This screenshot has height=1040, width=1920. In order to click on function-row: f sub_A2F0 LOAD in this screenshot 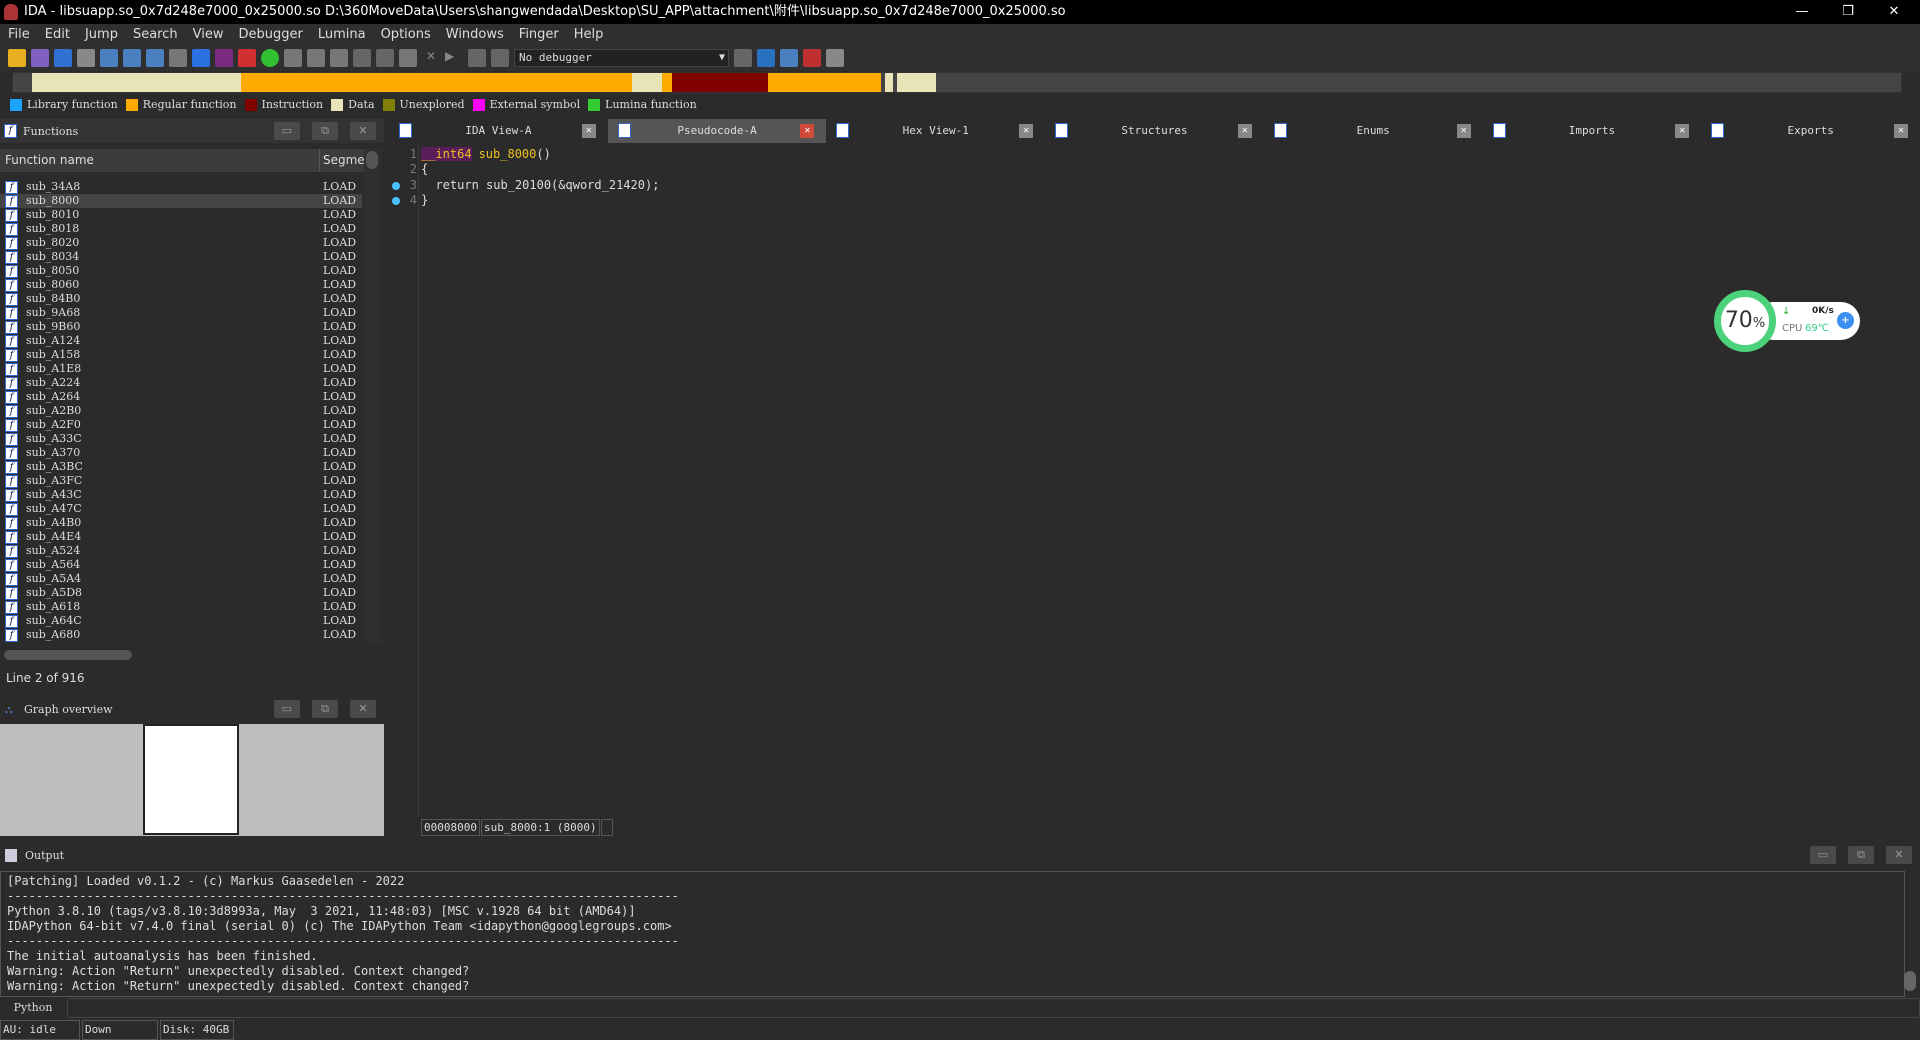, I will do `click(181, 425)`.